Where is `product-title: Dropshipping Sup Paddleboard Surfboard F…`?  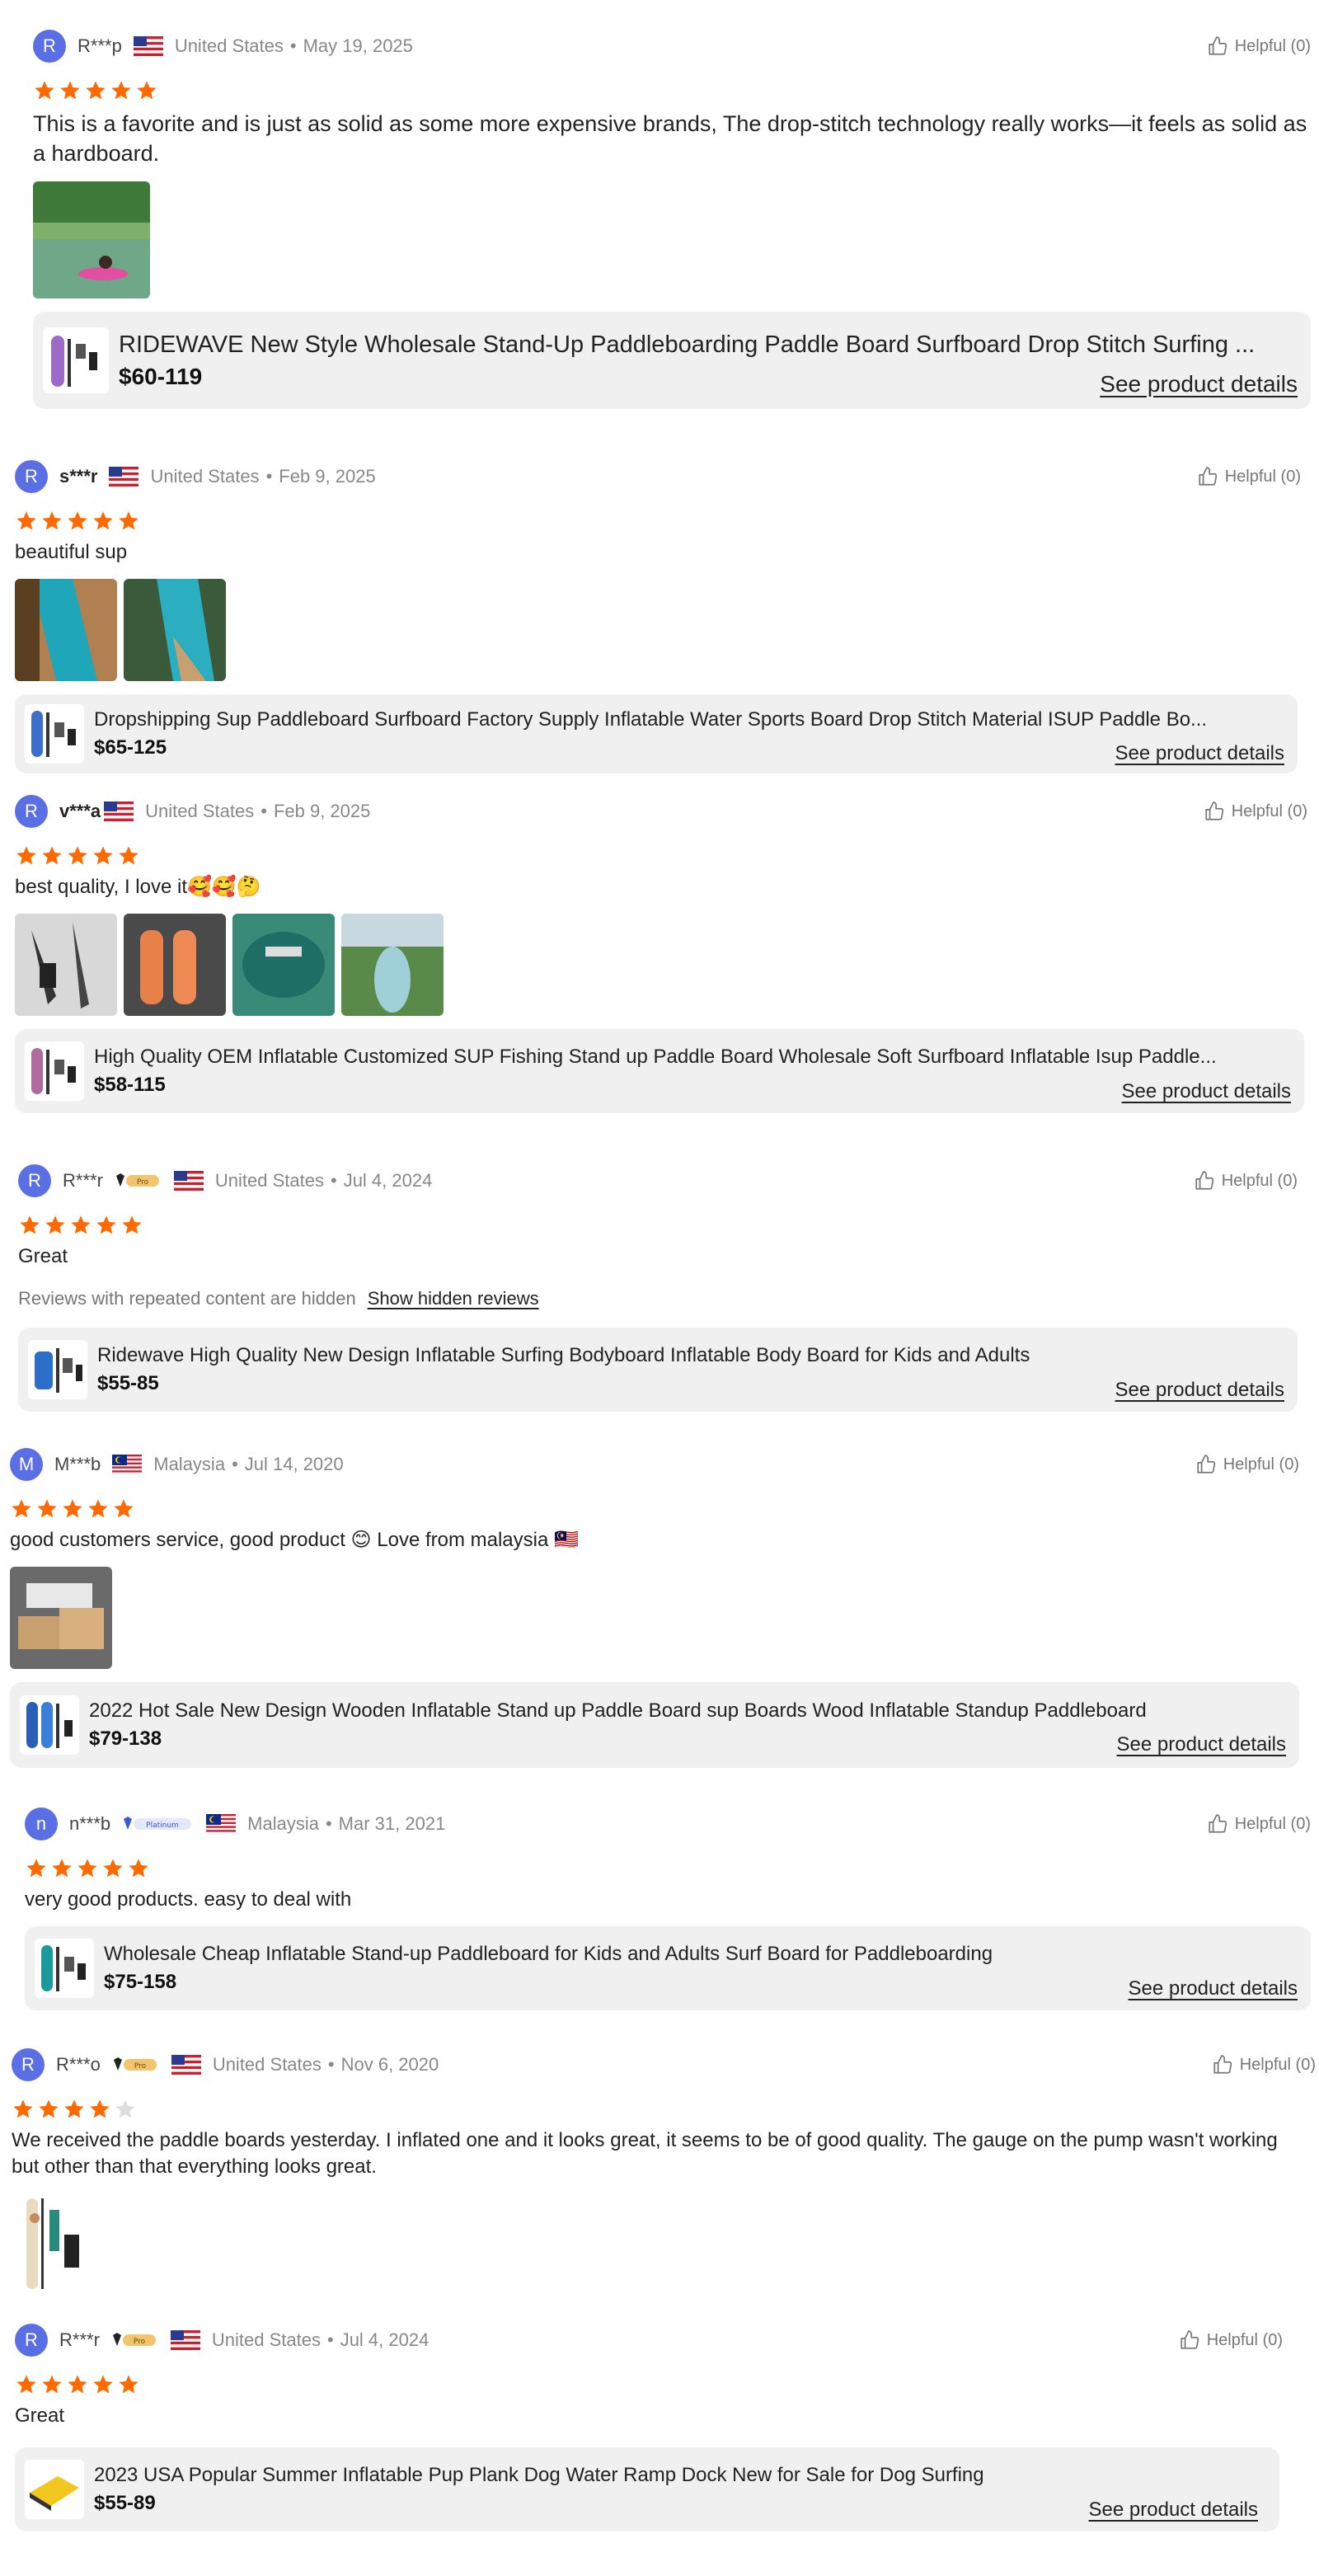
product-title: Dropshipping Sup Paddleboard Surfboard F… is located at coordinates (689, 719).